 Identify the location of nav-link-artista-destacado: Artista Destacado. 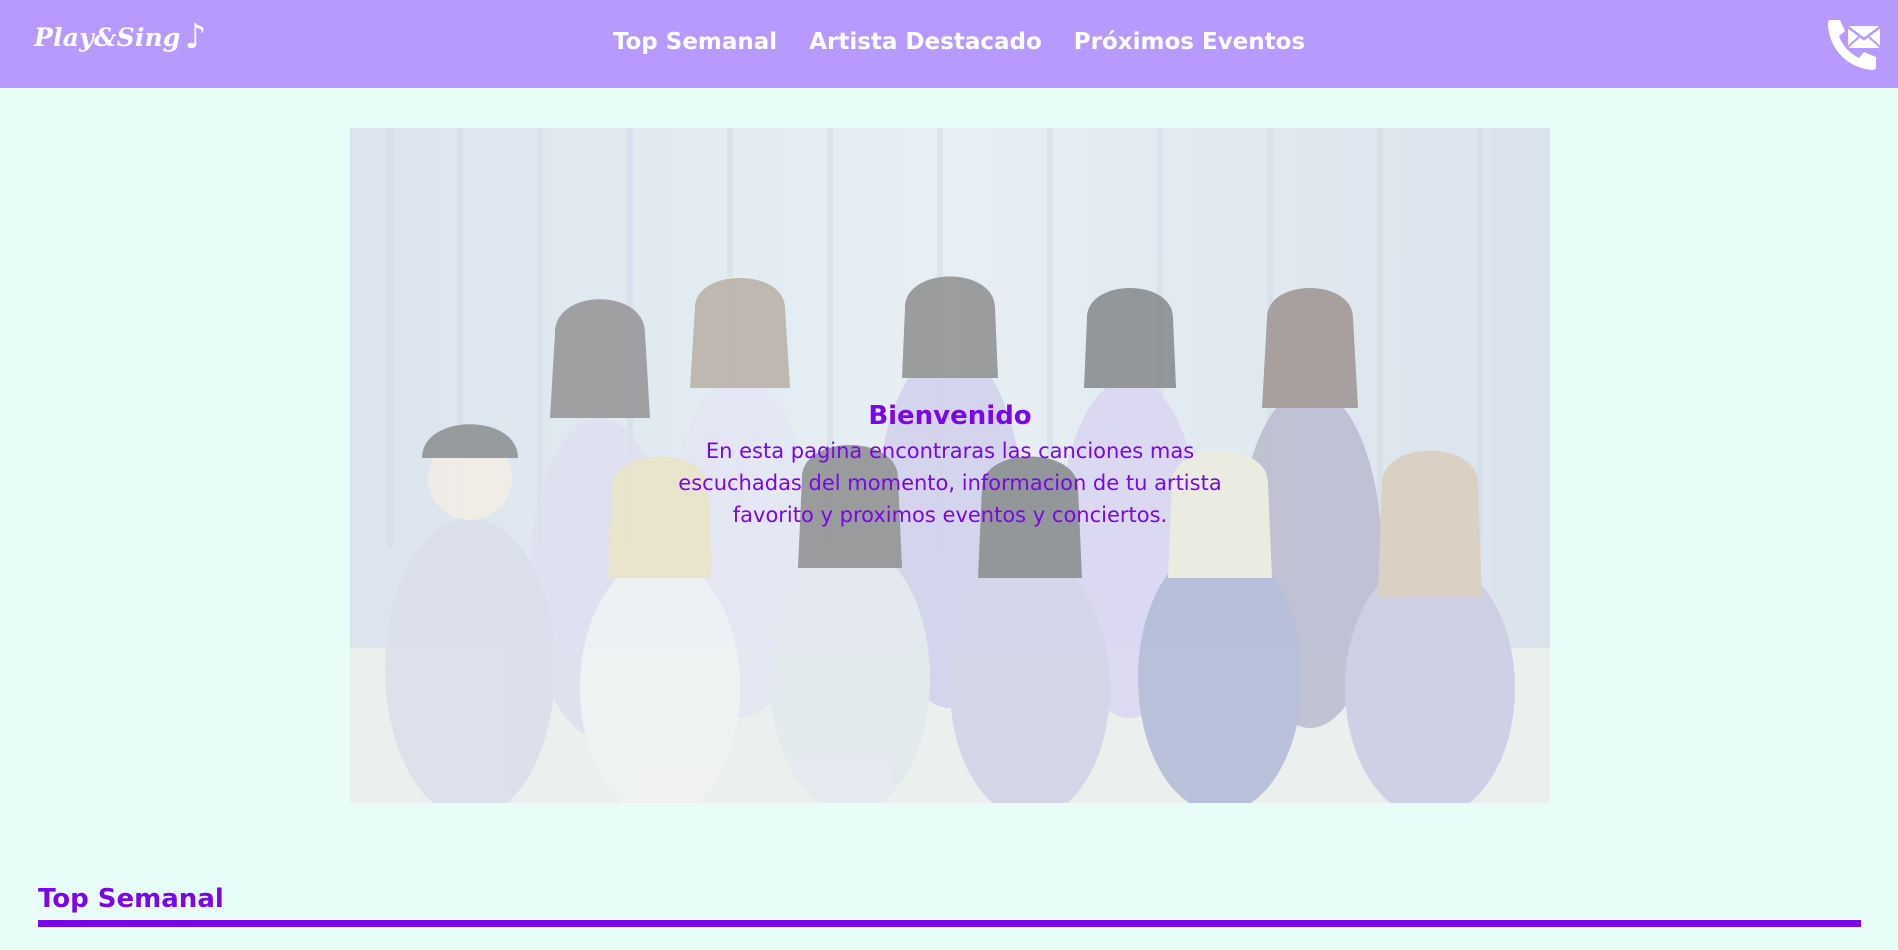
(925, 42).